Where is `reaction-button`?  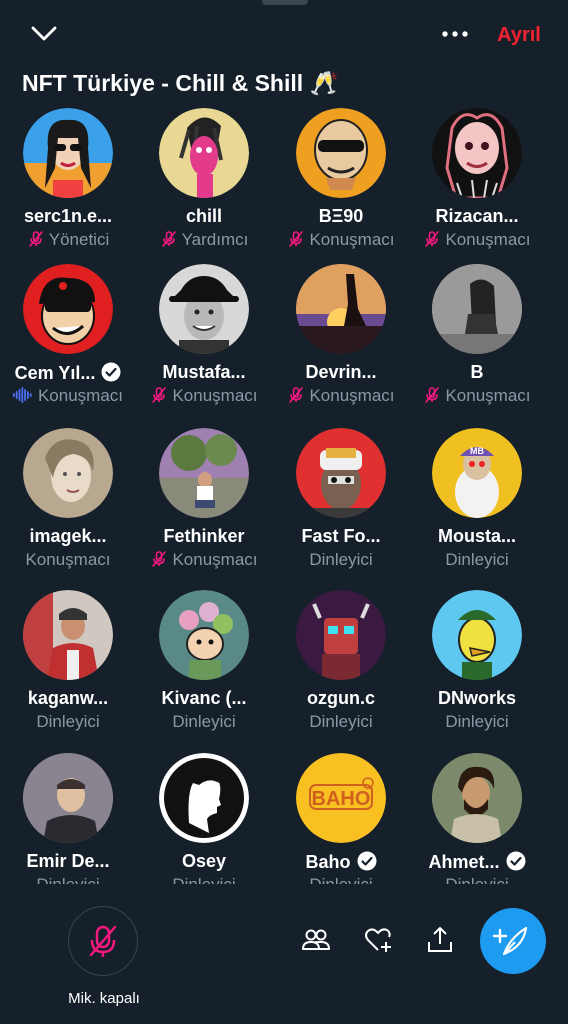
reaction-button is located at coordinates (378, 940).